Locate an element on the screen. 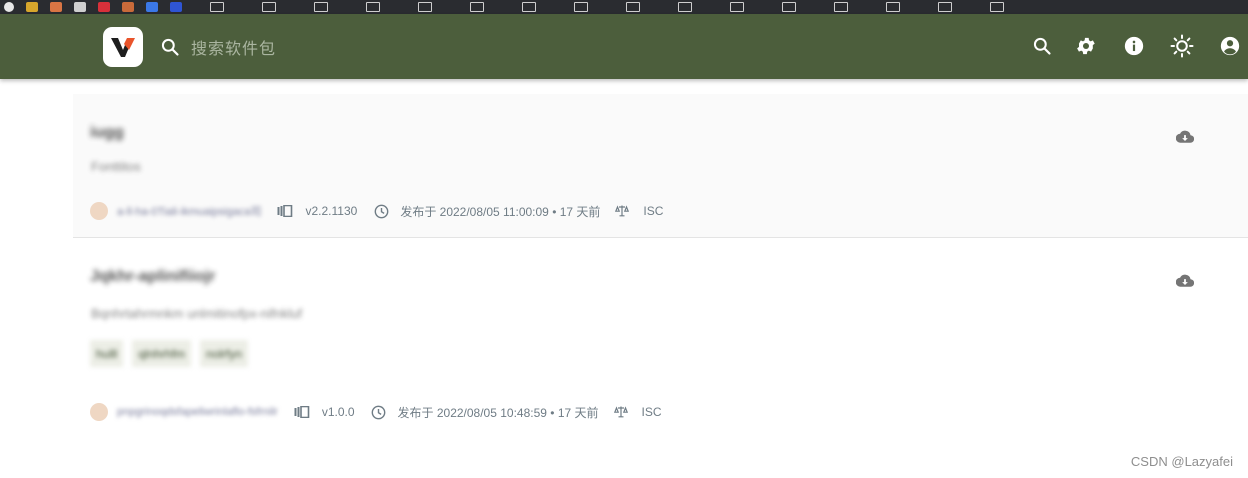 Image resolution: width=1248 pixels, height=478 pixels. package-version: v2.2.1130 is located at coordinates (331, 211).